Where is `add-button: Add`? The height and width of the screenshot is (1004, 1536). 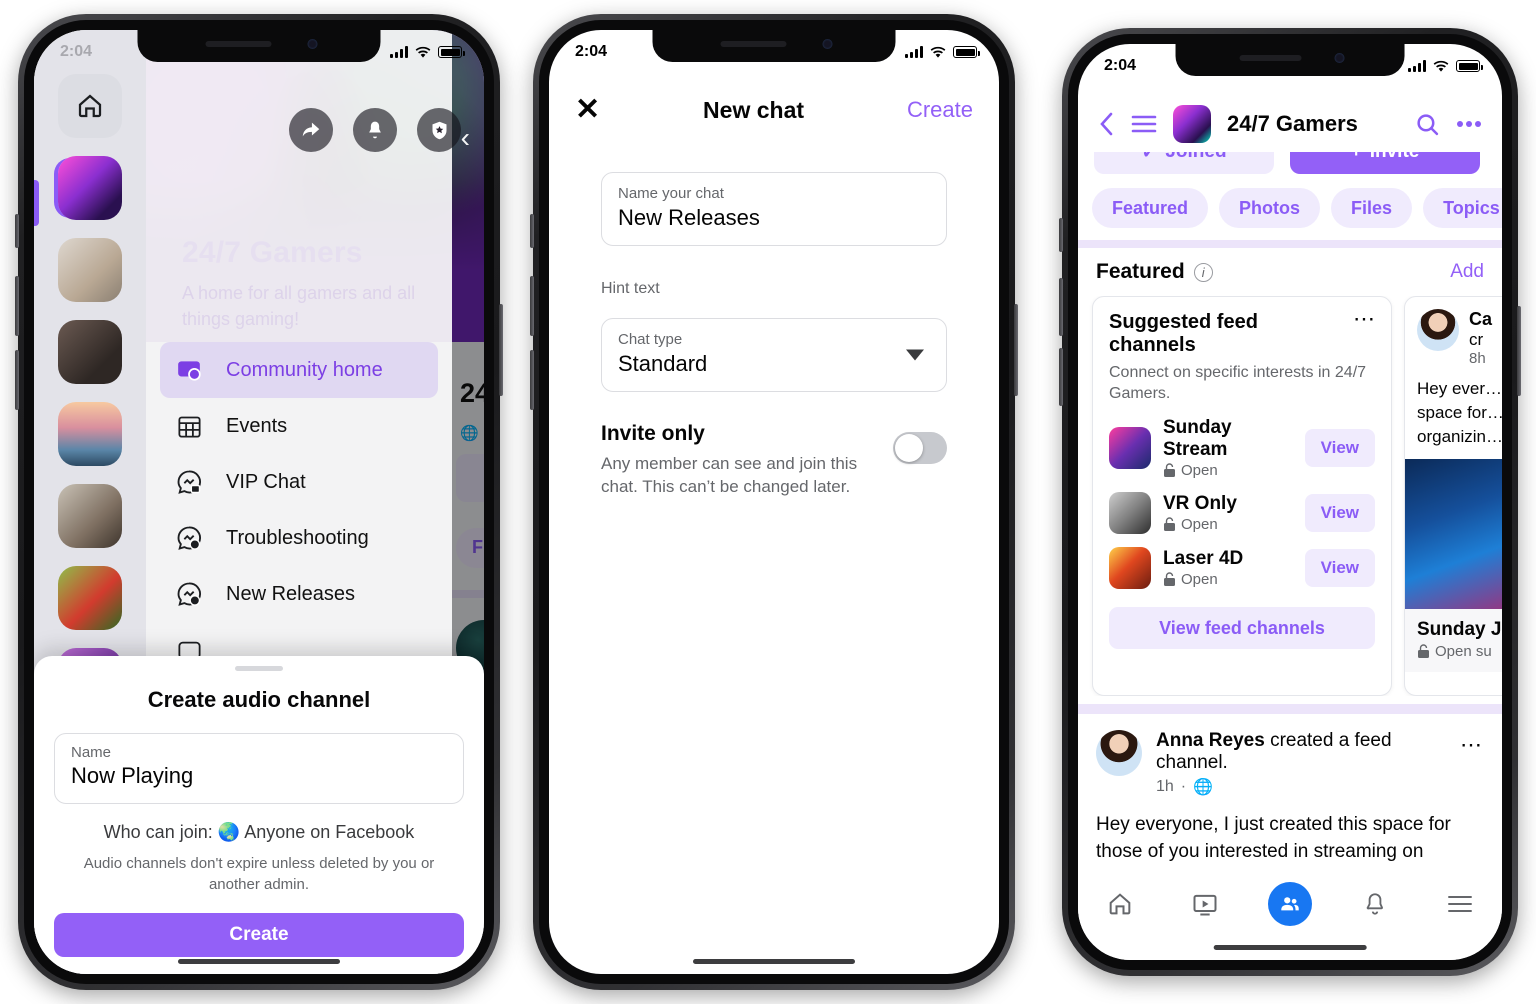 add-button: Add is located at coordinates (1467, 272).